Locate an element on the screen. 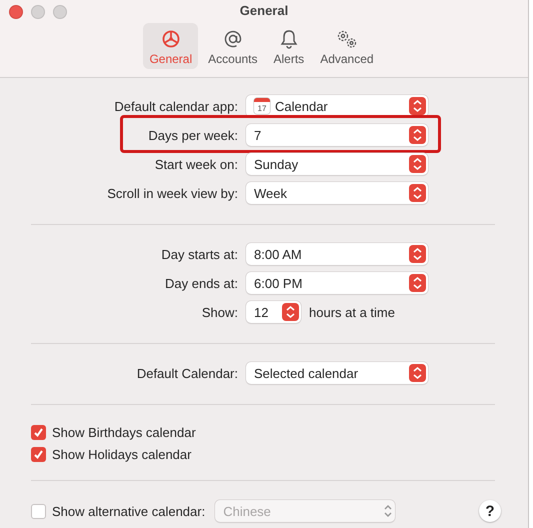  field-label: Days per week: is located at coordinates (192, 135).